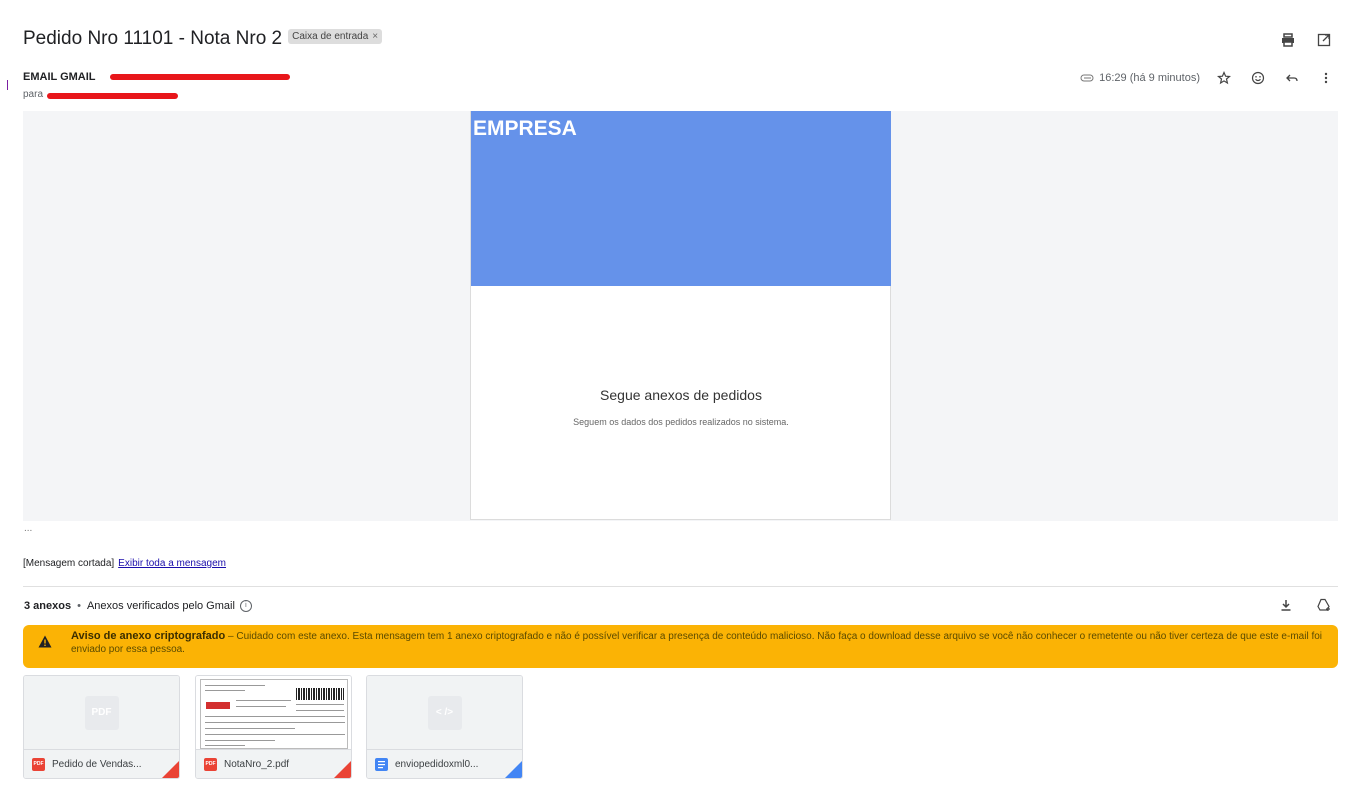 This screenshot has height=786, width=1356. I want to click on document-preview, so click(274, 714).